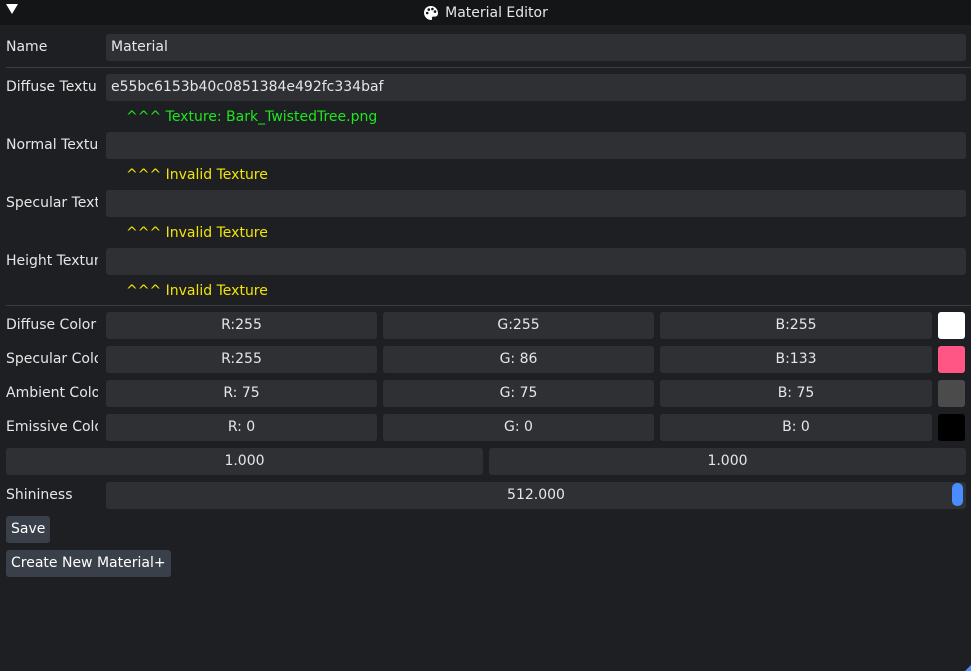 This screenshot has width=971, height=671. Describe the element at coordinates (197, 175) in the screenshot. I see `normal-texture-status: ^^^ Invalid Texture` at that location.